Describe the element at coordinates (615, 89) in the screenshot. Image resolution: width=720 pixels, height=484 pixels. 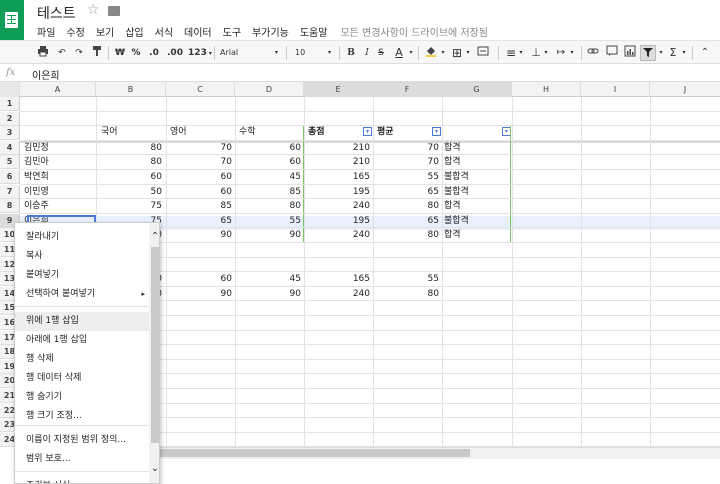
I see `column-header: I` at that location.